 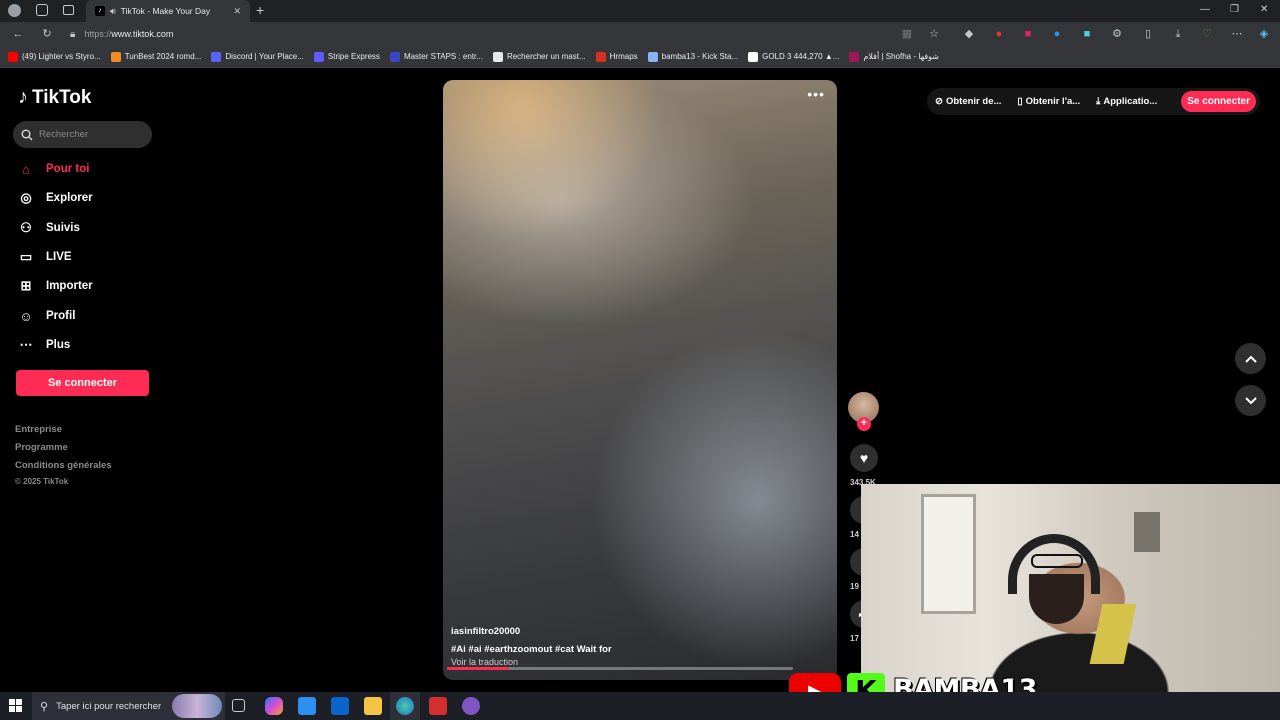 What do you see at coordinates (1117, 34) in the screenshot?
I see `extensions-puzzle-icon: ⚙︎` at bounding box center [1117, 34].